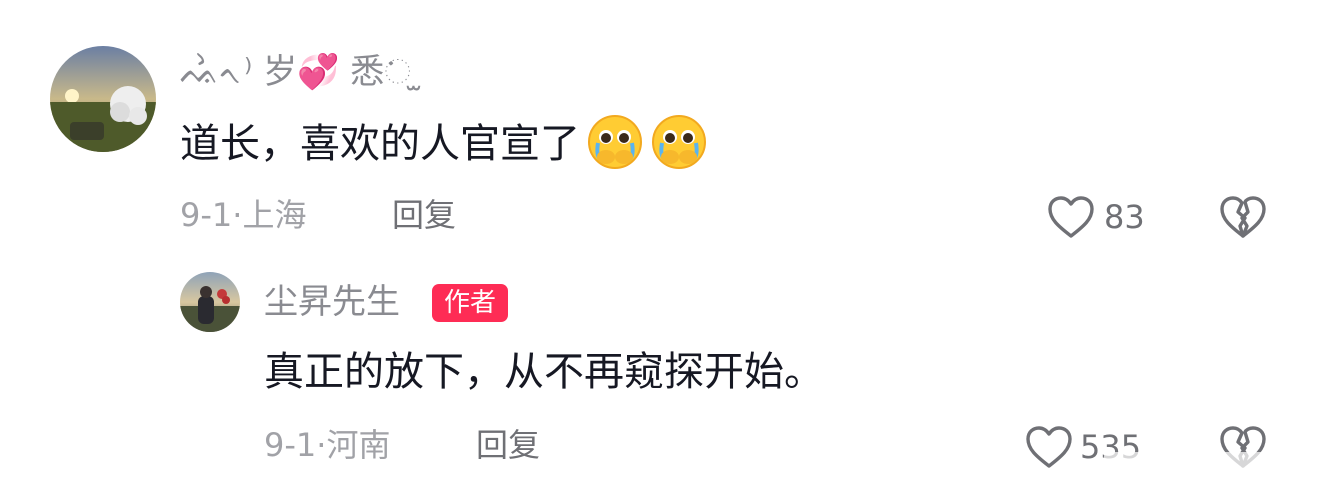 The width and height of the screenshot is (1320, 502). I want to click on comment-text: 道长，喜欢的人官宣了, so click(444, 143).